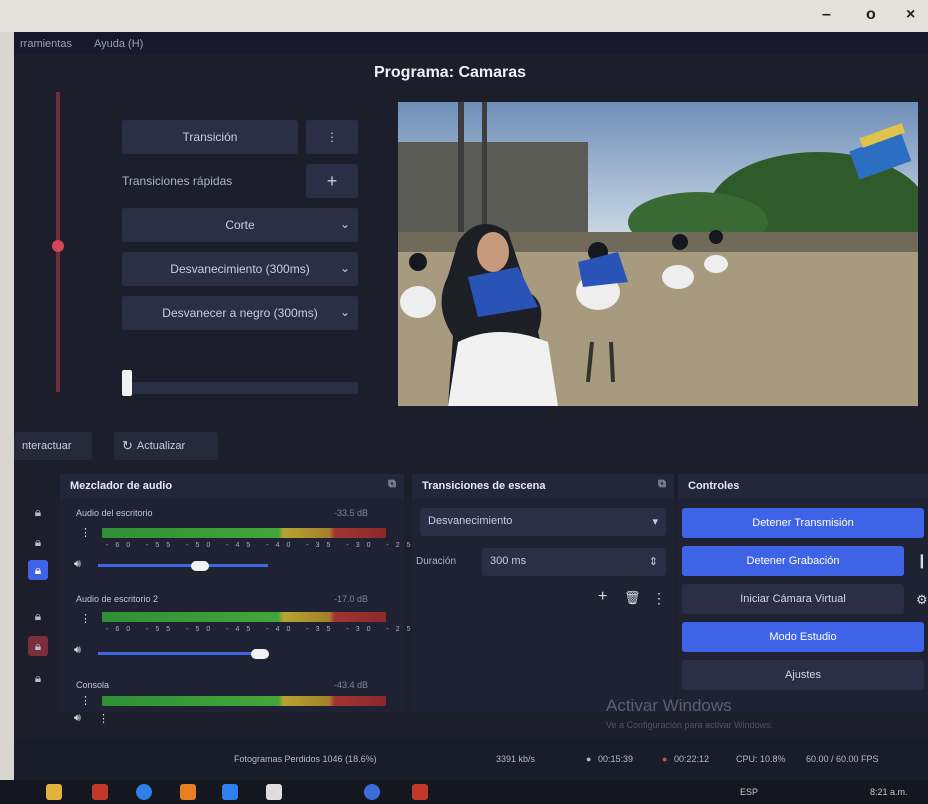 This screenshot has width=928, height=804. I want to click on channel-db: -43.4 dB, so click(351, 685).